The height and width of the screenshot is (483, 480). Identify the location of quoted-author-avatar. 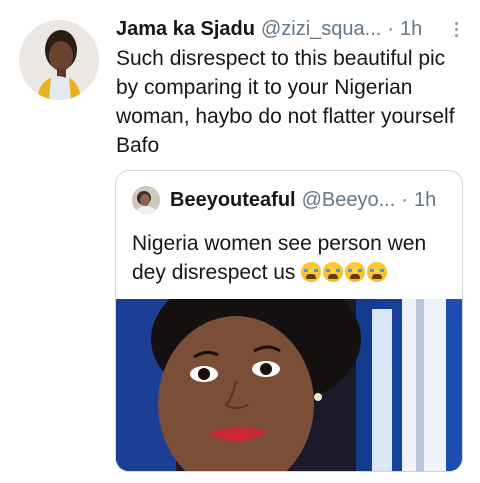
(146, 200).